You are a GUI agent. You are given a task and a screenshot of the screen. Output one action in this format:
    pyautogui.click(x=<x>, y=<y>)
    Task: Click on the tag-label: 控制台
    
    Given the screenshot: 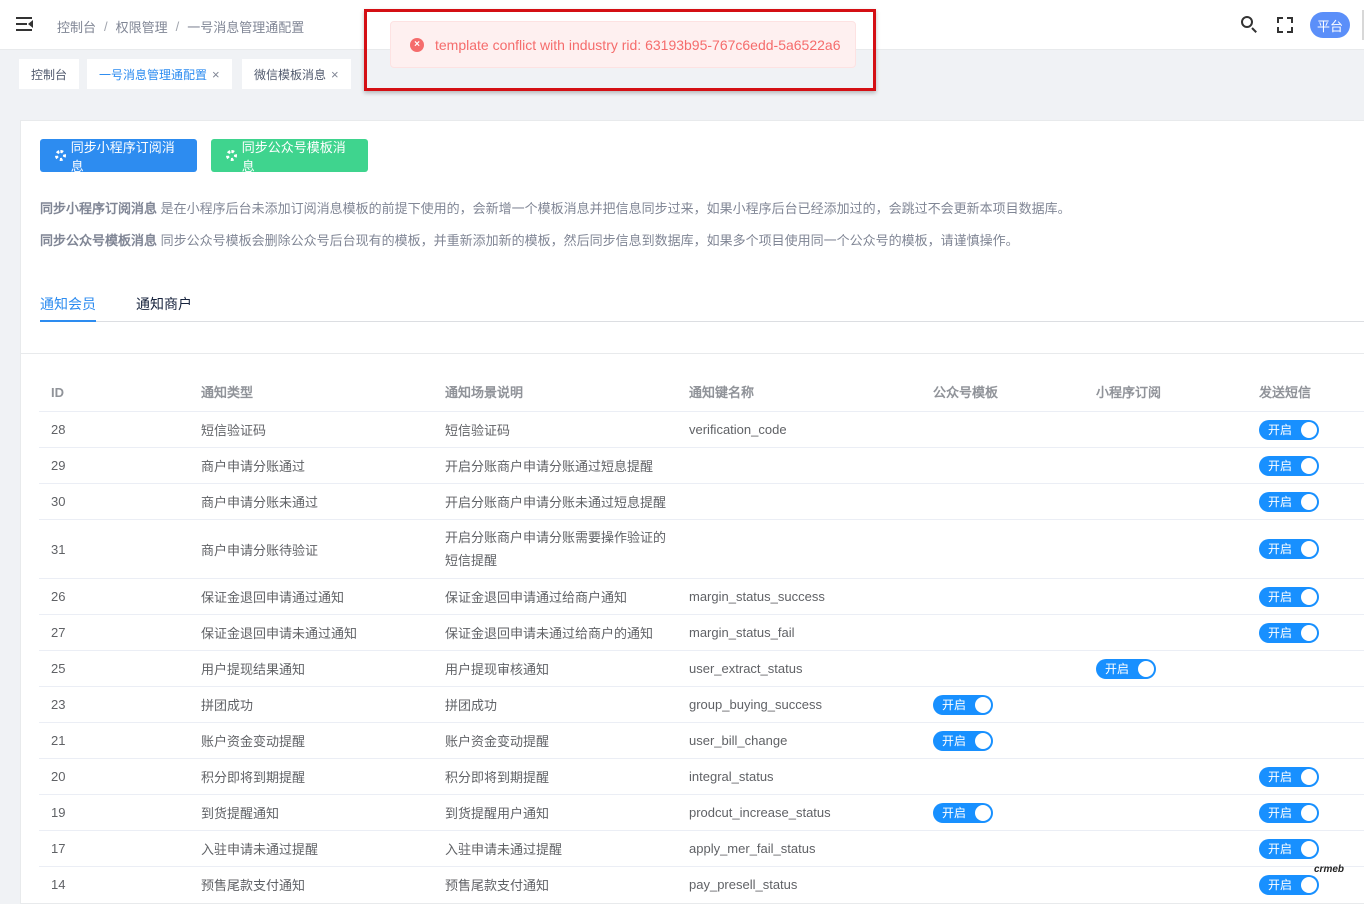 What is the action you would take?
    pyautogui.click(x=49, y=74)
    